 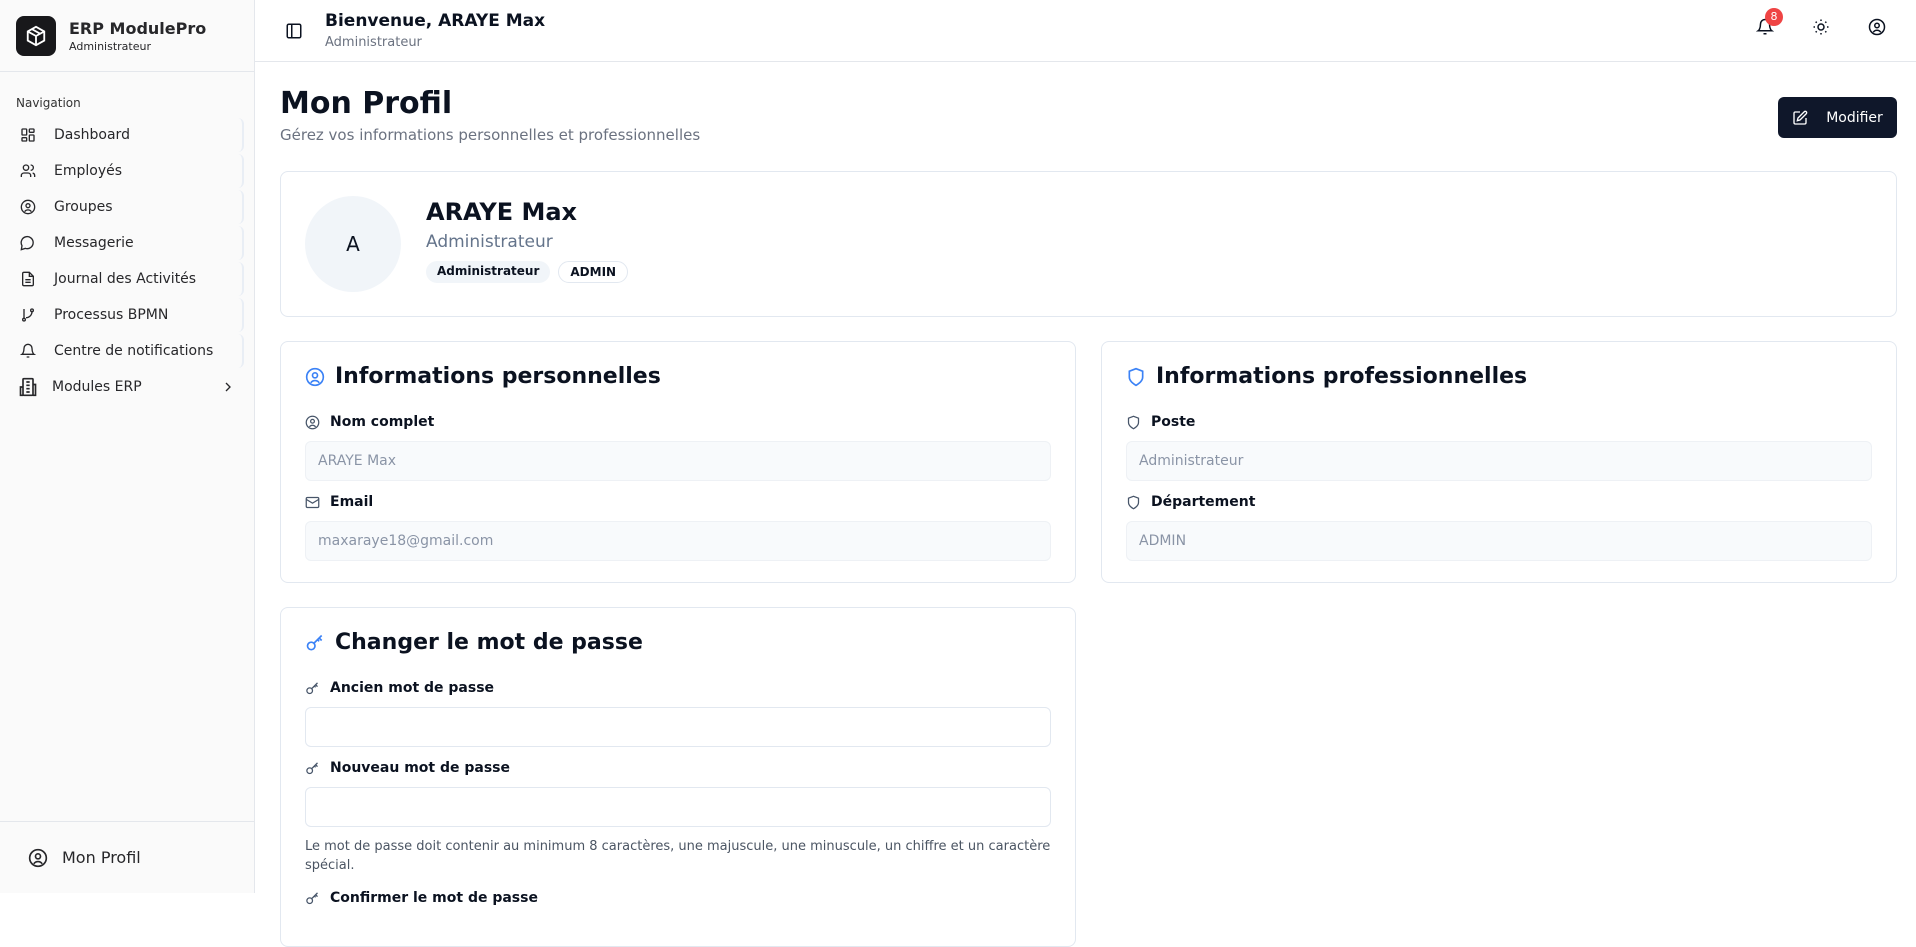 I want to click on sidebar-item-journal: Journal des Activités, so click(x=129, y=279).